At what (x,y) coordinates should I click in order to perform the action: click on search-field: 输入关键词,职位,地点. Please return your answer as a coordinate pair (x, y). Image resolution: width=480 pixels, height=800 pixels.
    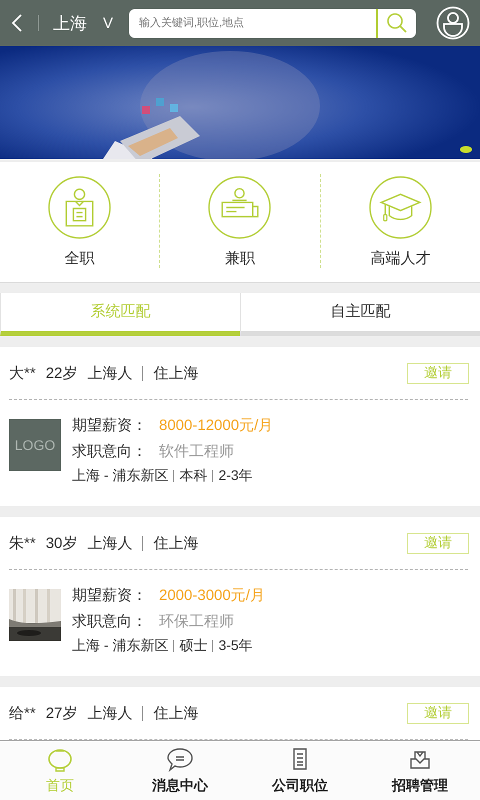
    Looking at the image, I should click on (252, 23).